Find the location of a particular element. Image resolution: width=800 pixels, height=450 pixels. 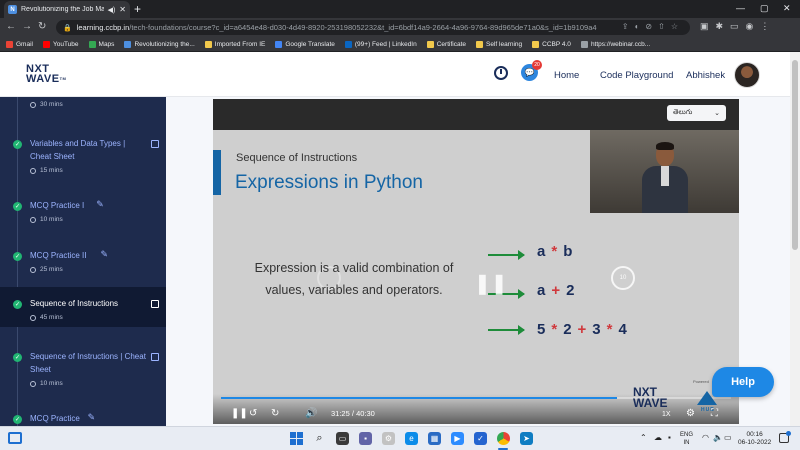

help-button: Help is located at coordinates (743, 382).